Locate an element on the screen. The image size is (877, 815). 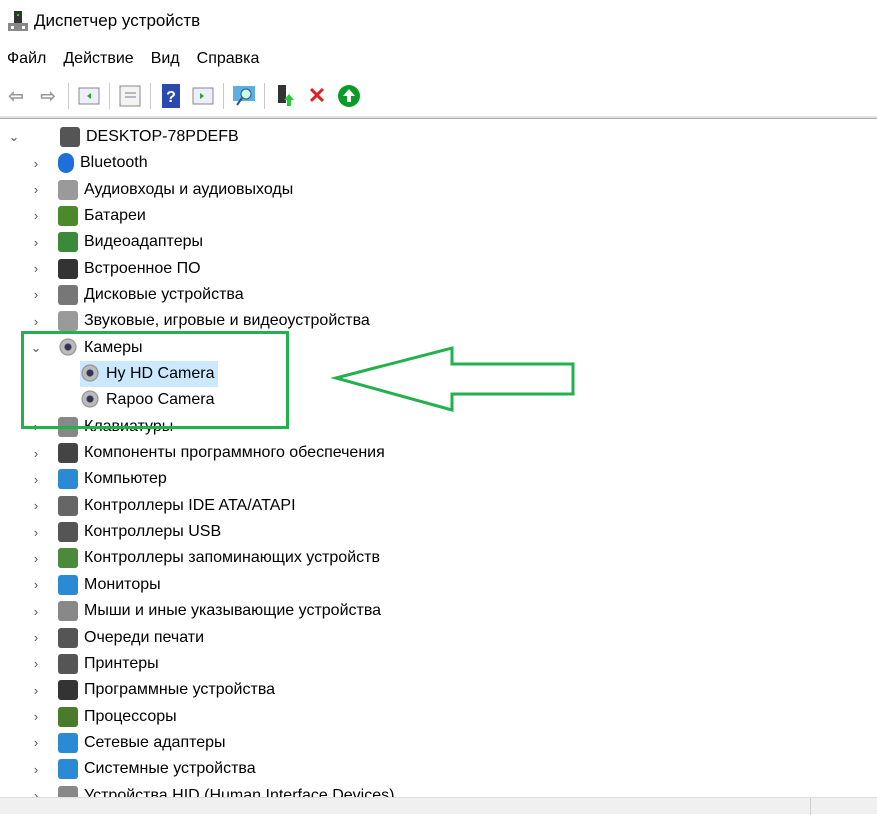
tree-item: › Системные устройства is located at coordinates (145, 769).